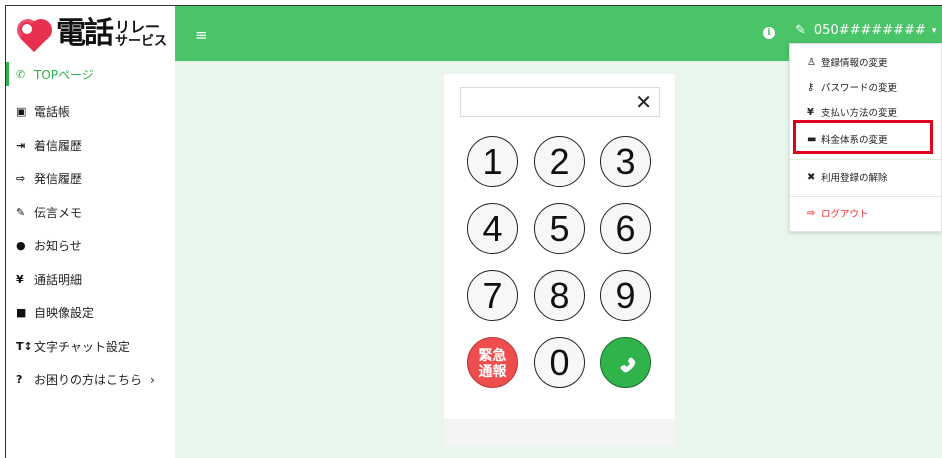 The width and height of the screenshot is (942, 458). I want to click on sidebar-item-label: お知らせ, so click(58, 246).